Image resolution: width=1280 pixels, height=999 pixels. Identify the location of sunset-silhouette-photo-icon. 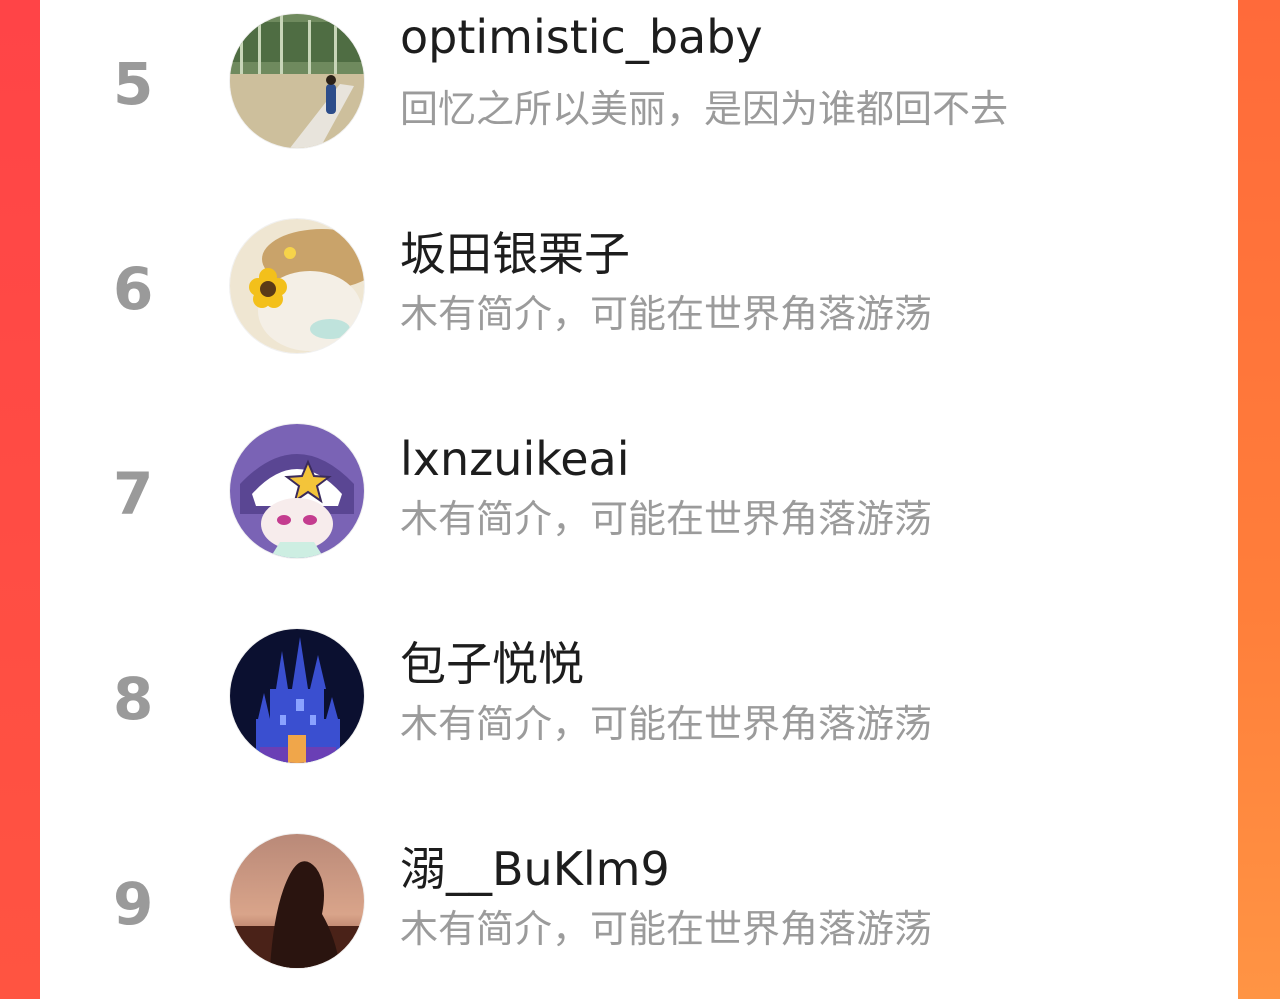
(297, 901).